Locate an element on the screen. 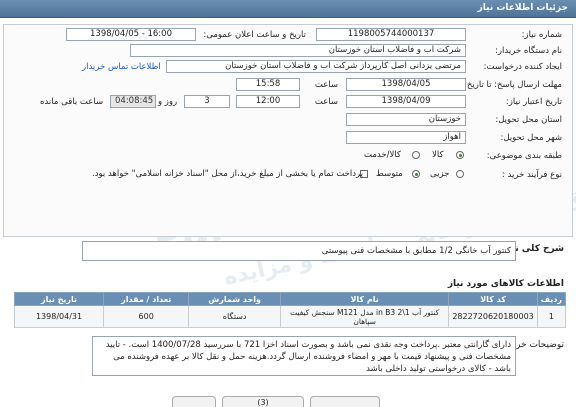 The height and width of the screenshot is (407, 576). creator-label: ایجاد کننده درخواست: is located at coordinates (522, 67).